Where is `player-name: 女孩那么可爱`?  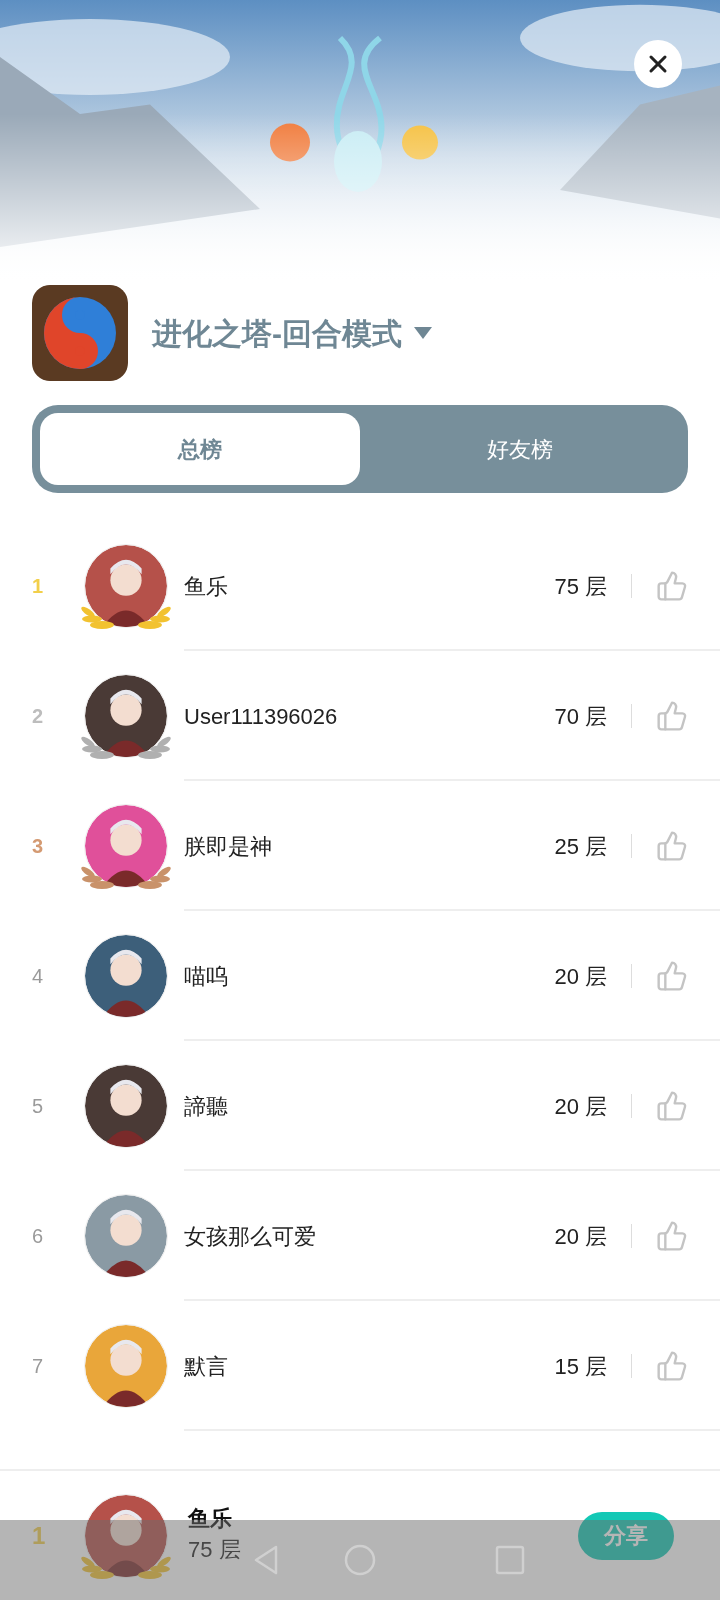 player-name: 女孩那么可爱 is located at coordinates (250, 1236).